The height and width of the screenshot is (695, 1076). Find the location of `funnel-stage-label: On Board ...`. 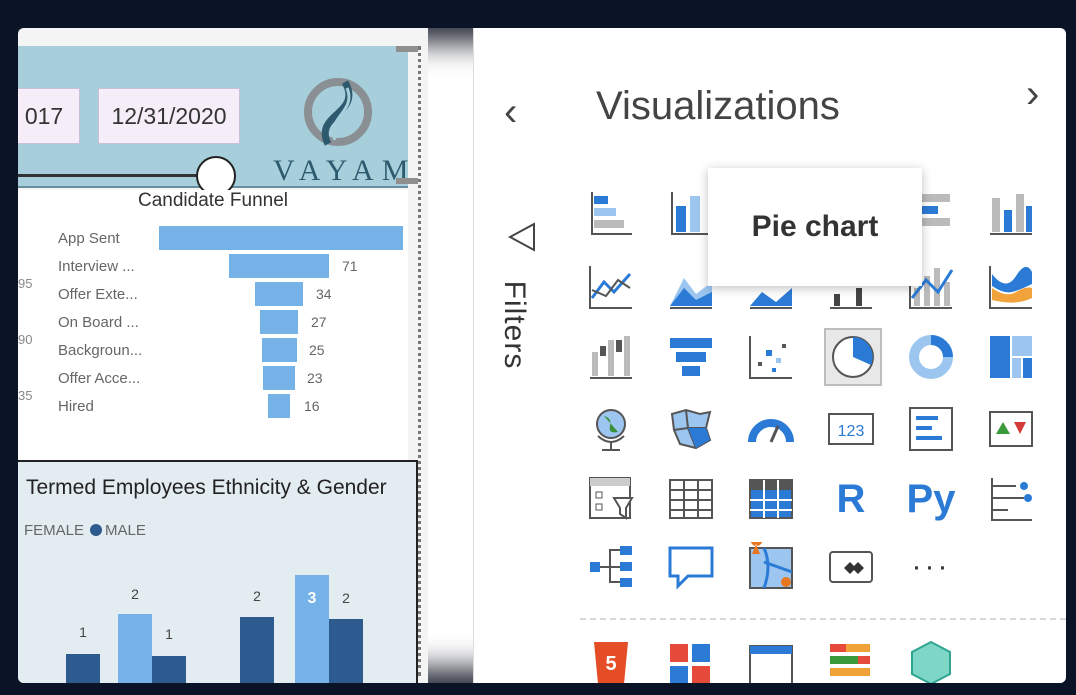

funnel-stage-label: On Board ... is located at coordinates (98, 322).